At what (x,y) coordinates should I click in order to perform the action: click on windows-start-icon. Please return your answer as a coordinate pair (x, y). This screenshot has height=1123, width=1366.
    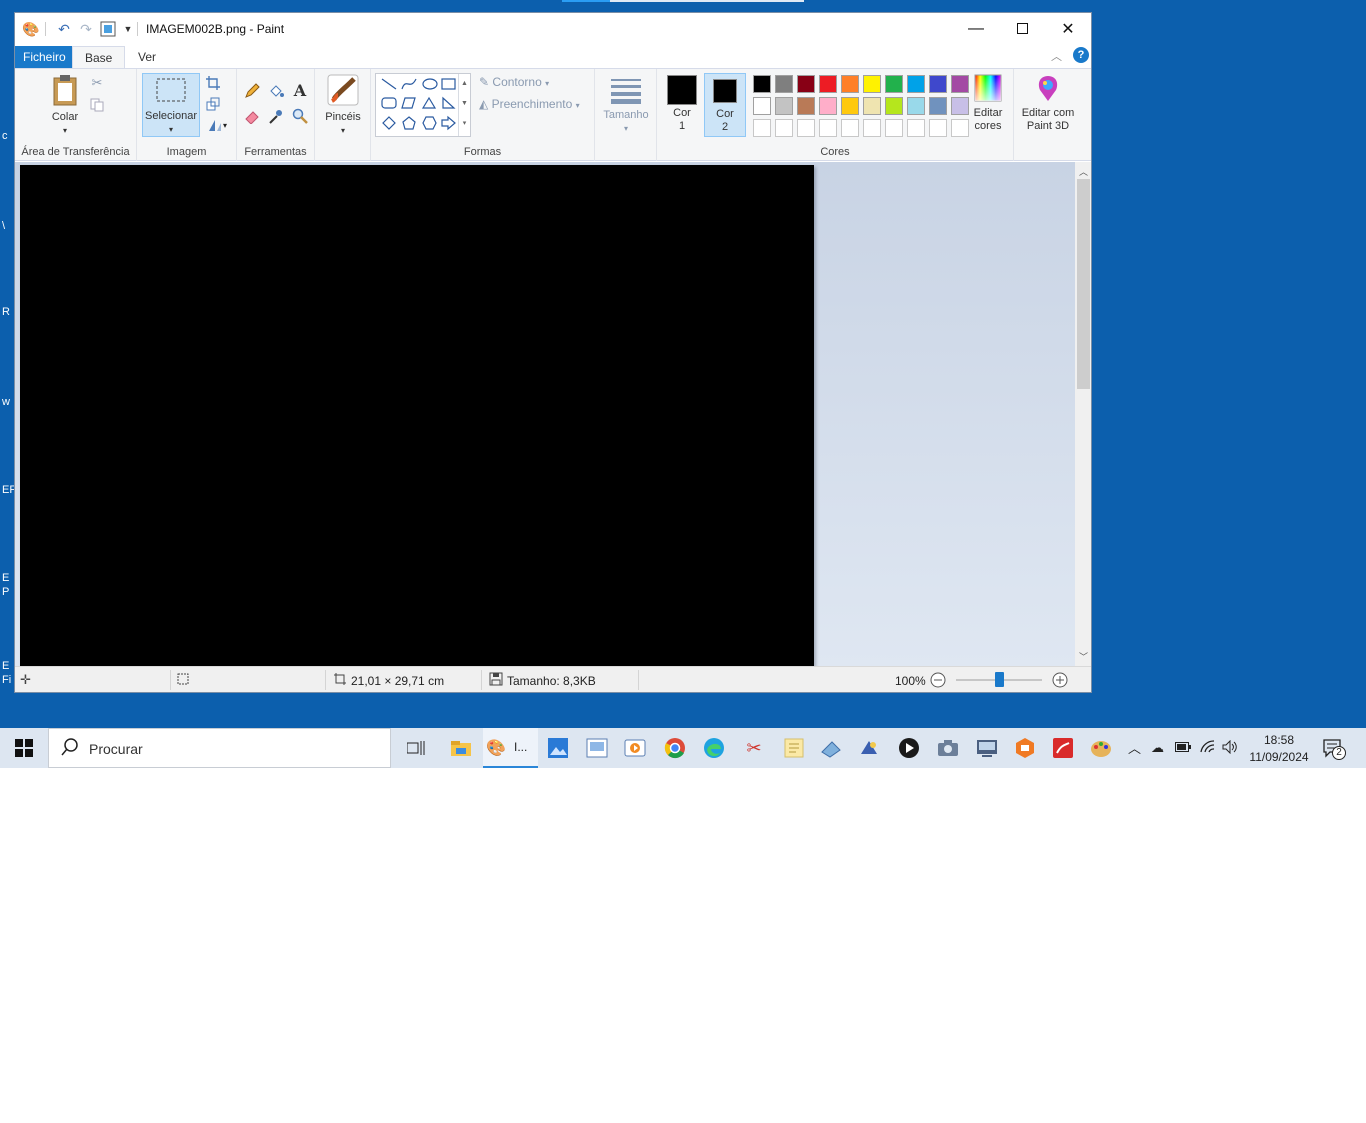
    Looking at the image, I should click on (24, 748).